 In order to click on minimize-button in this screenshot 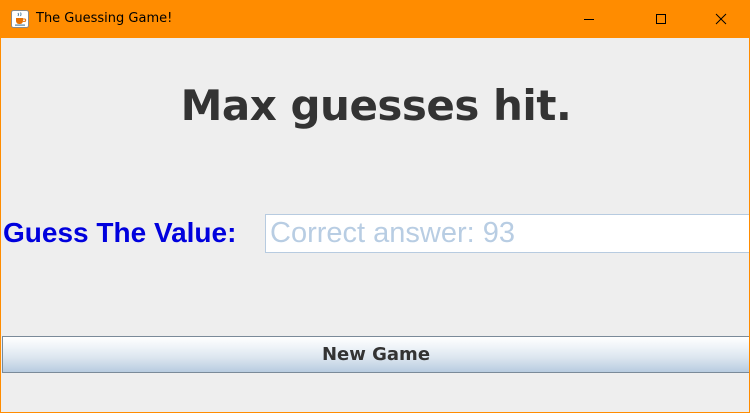, I will do `click(589, 19)`.